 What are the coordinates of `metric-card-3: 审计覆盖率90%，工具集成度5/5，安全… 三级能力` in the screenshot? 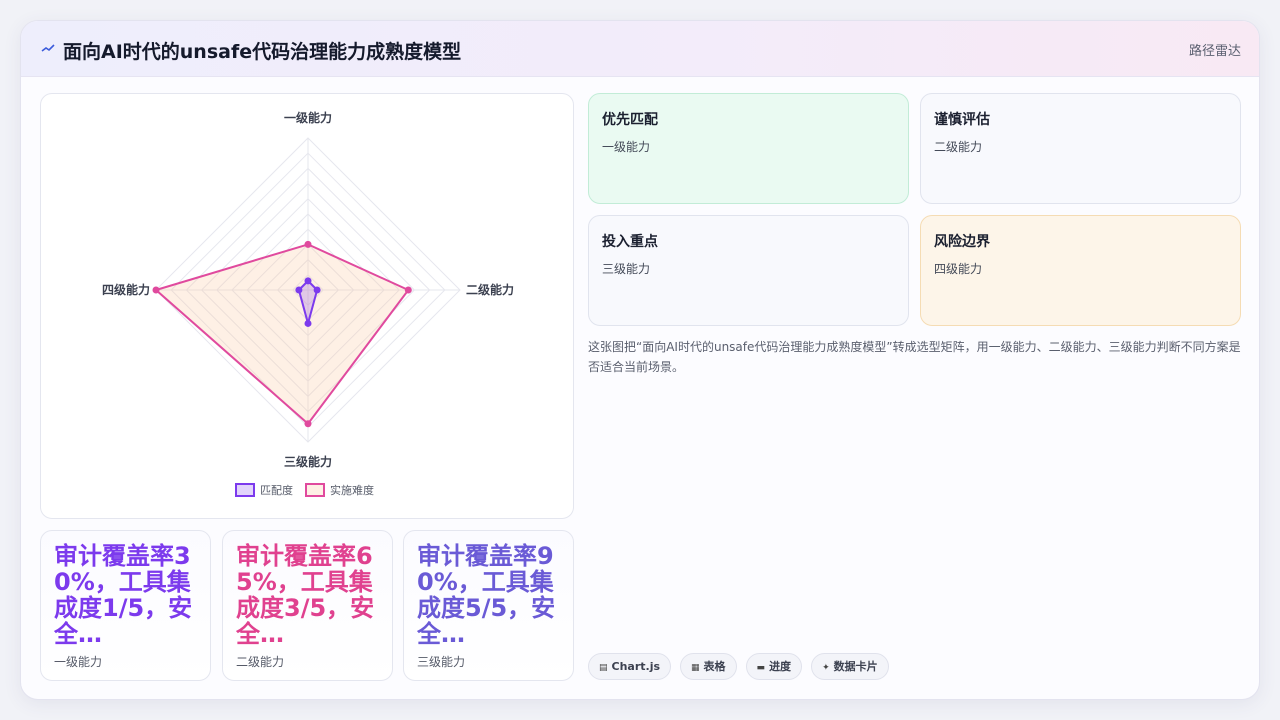 It's located at (488, 605).